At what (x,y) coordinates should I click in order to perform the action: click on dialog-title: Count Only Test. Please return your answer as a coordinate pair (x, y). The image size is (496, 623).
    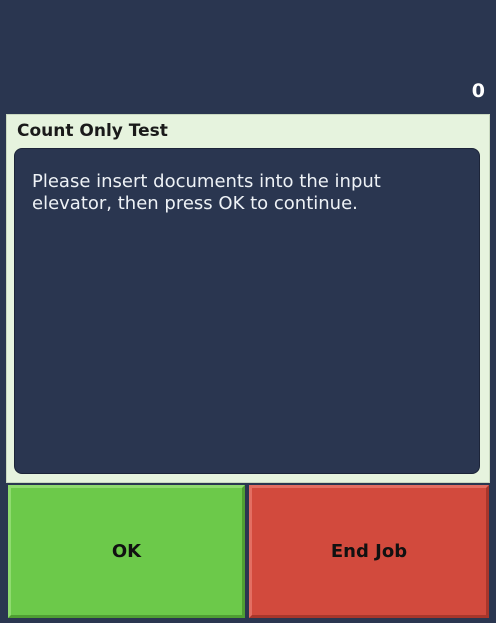
    Looking at the image, I should click on (92, 131).